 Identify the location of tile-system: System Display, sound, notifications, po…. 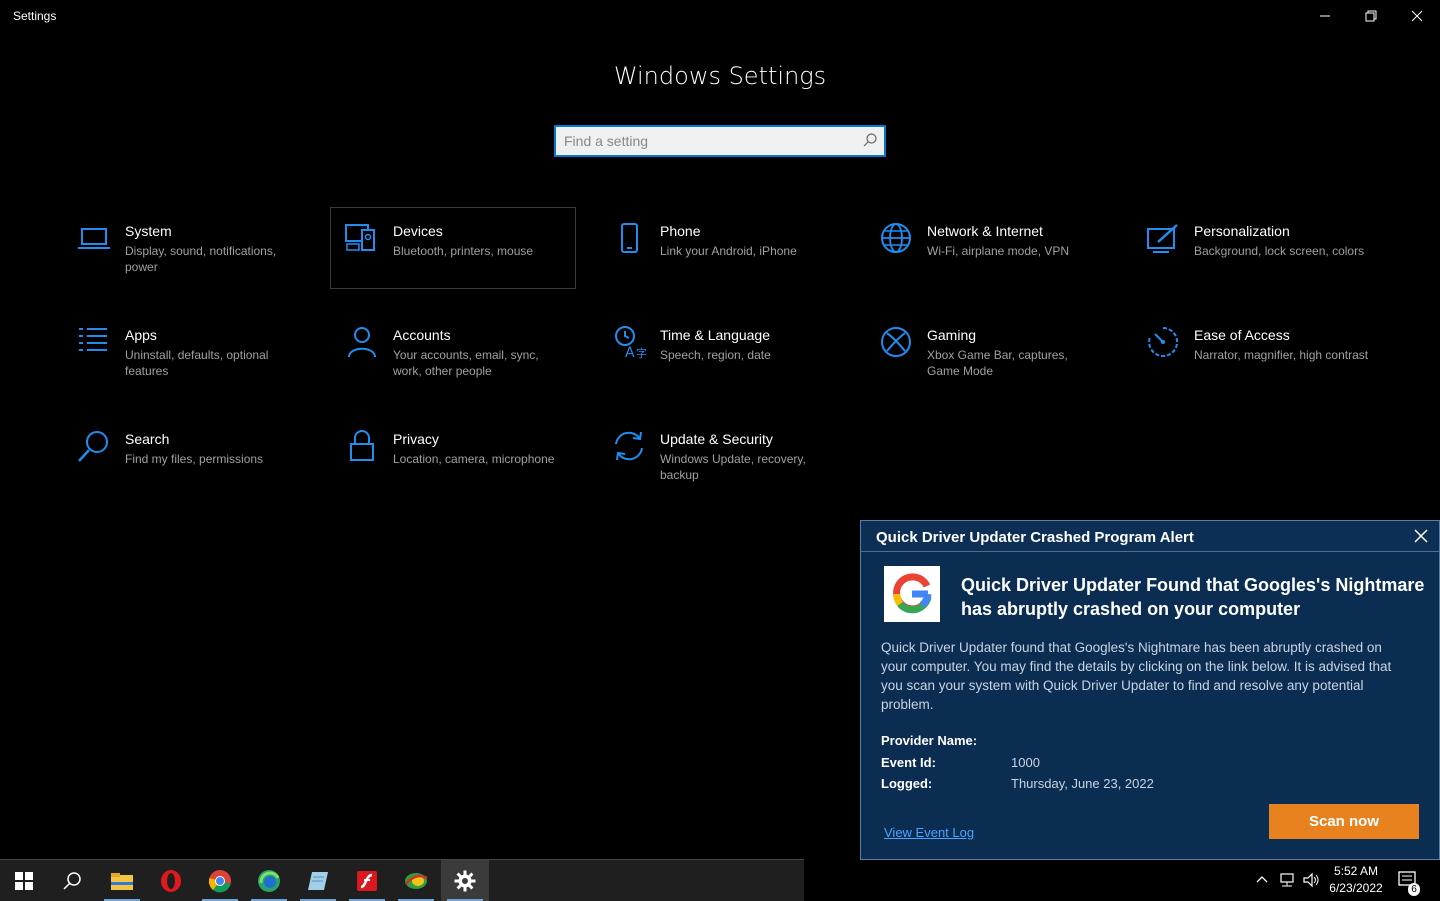
(185, 248).